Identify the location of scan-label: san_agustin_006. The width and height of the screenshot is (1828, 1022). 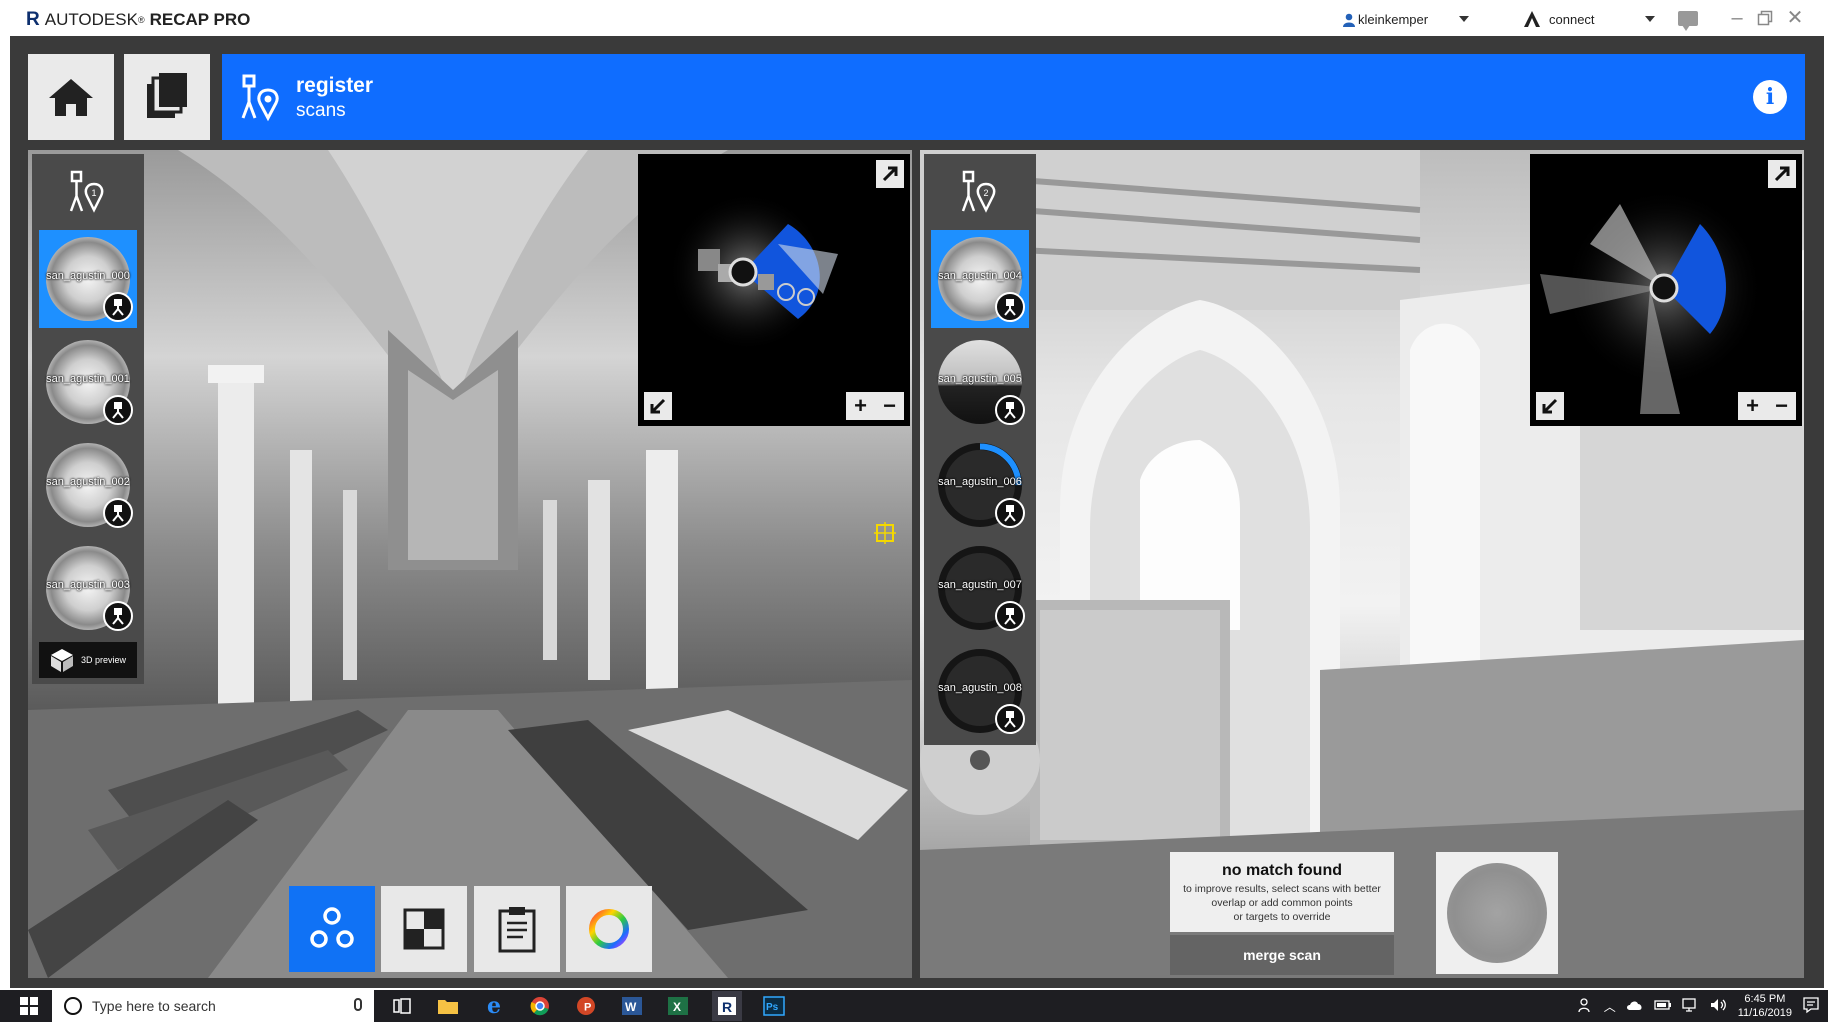
(980, 482).